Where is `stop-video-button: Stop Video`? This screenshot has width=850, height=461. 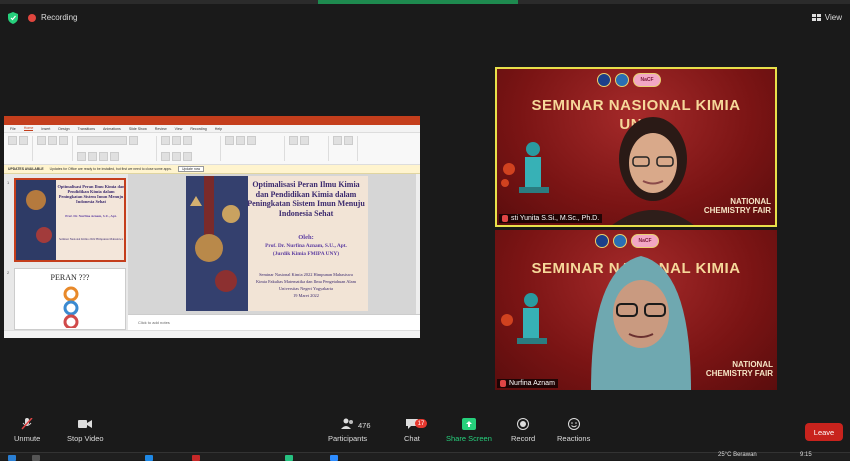 stop-video-button: Stop Video is located at coordinates (85, 430).